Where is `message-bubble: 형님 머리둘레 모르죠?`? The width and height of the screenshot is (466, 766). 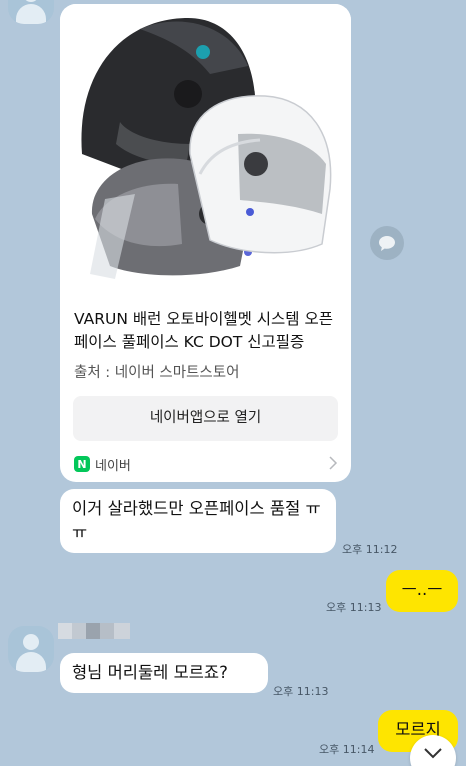 message-bubble: 형님 머리둘레 모르죠? is located at coordinates (164, 673).